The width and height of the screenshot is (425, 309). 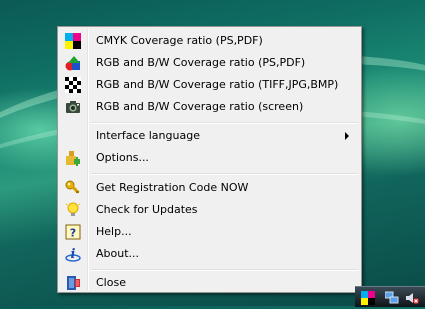 I want to click on menu-item-label: CMYK Coverage ratio (PS,PDF), so click(x=179, y=40).